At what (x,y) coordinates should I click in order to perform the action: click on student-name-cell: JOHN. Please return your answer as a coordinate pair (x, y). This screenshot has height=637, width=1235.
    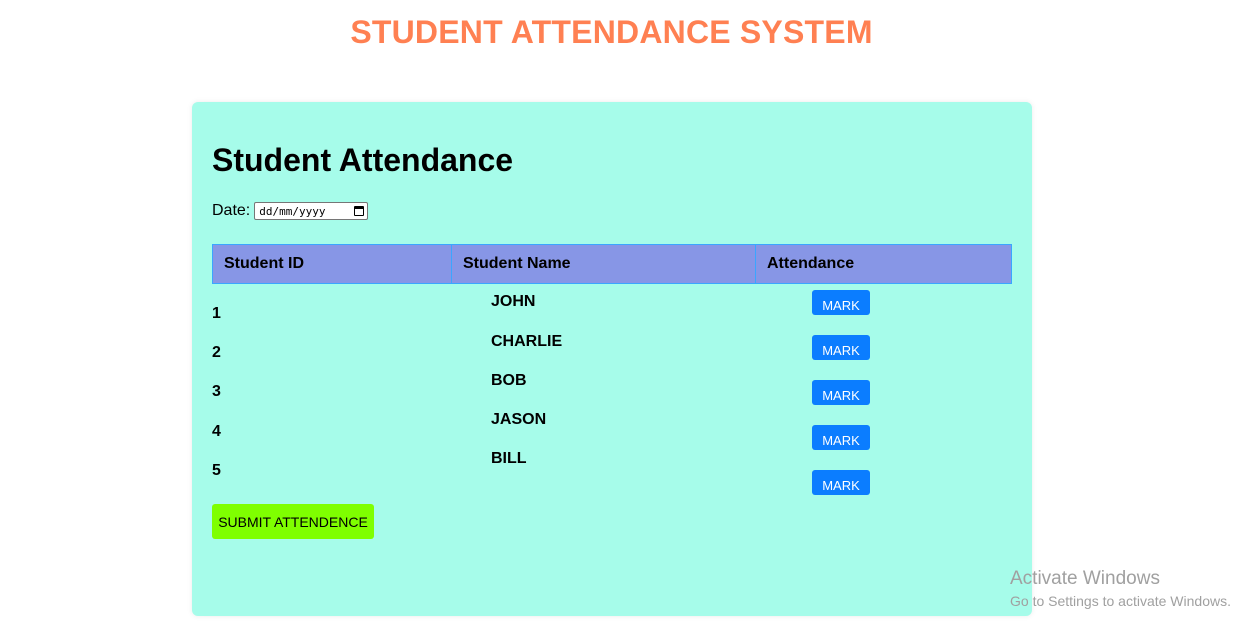
    Looking at the image, I should click on (513, 301).